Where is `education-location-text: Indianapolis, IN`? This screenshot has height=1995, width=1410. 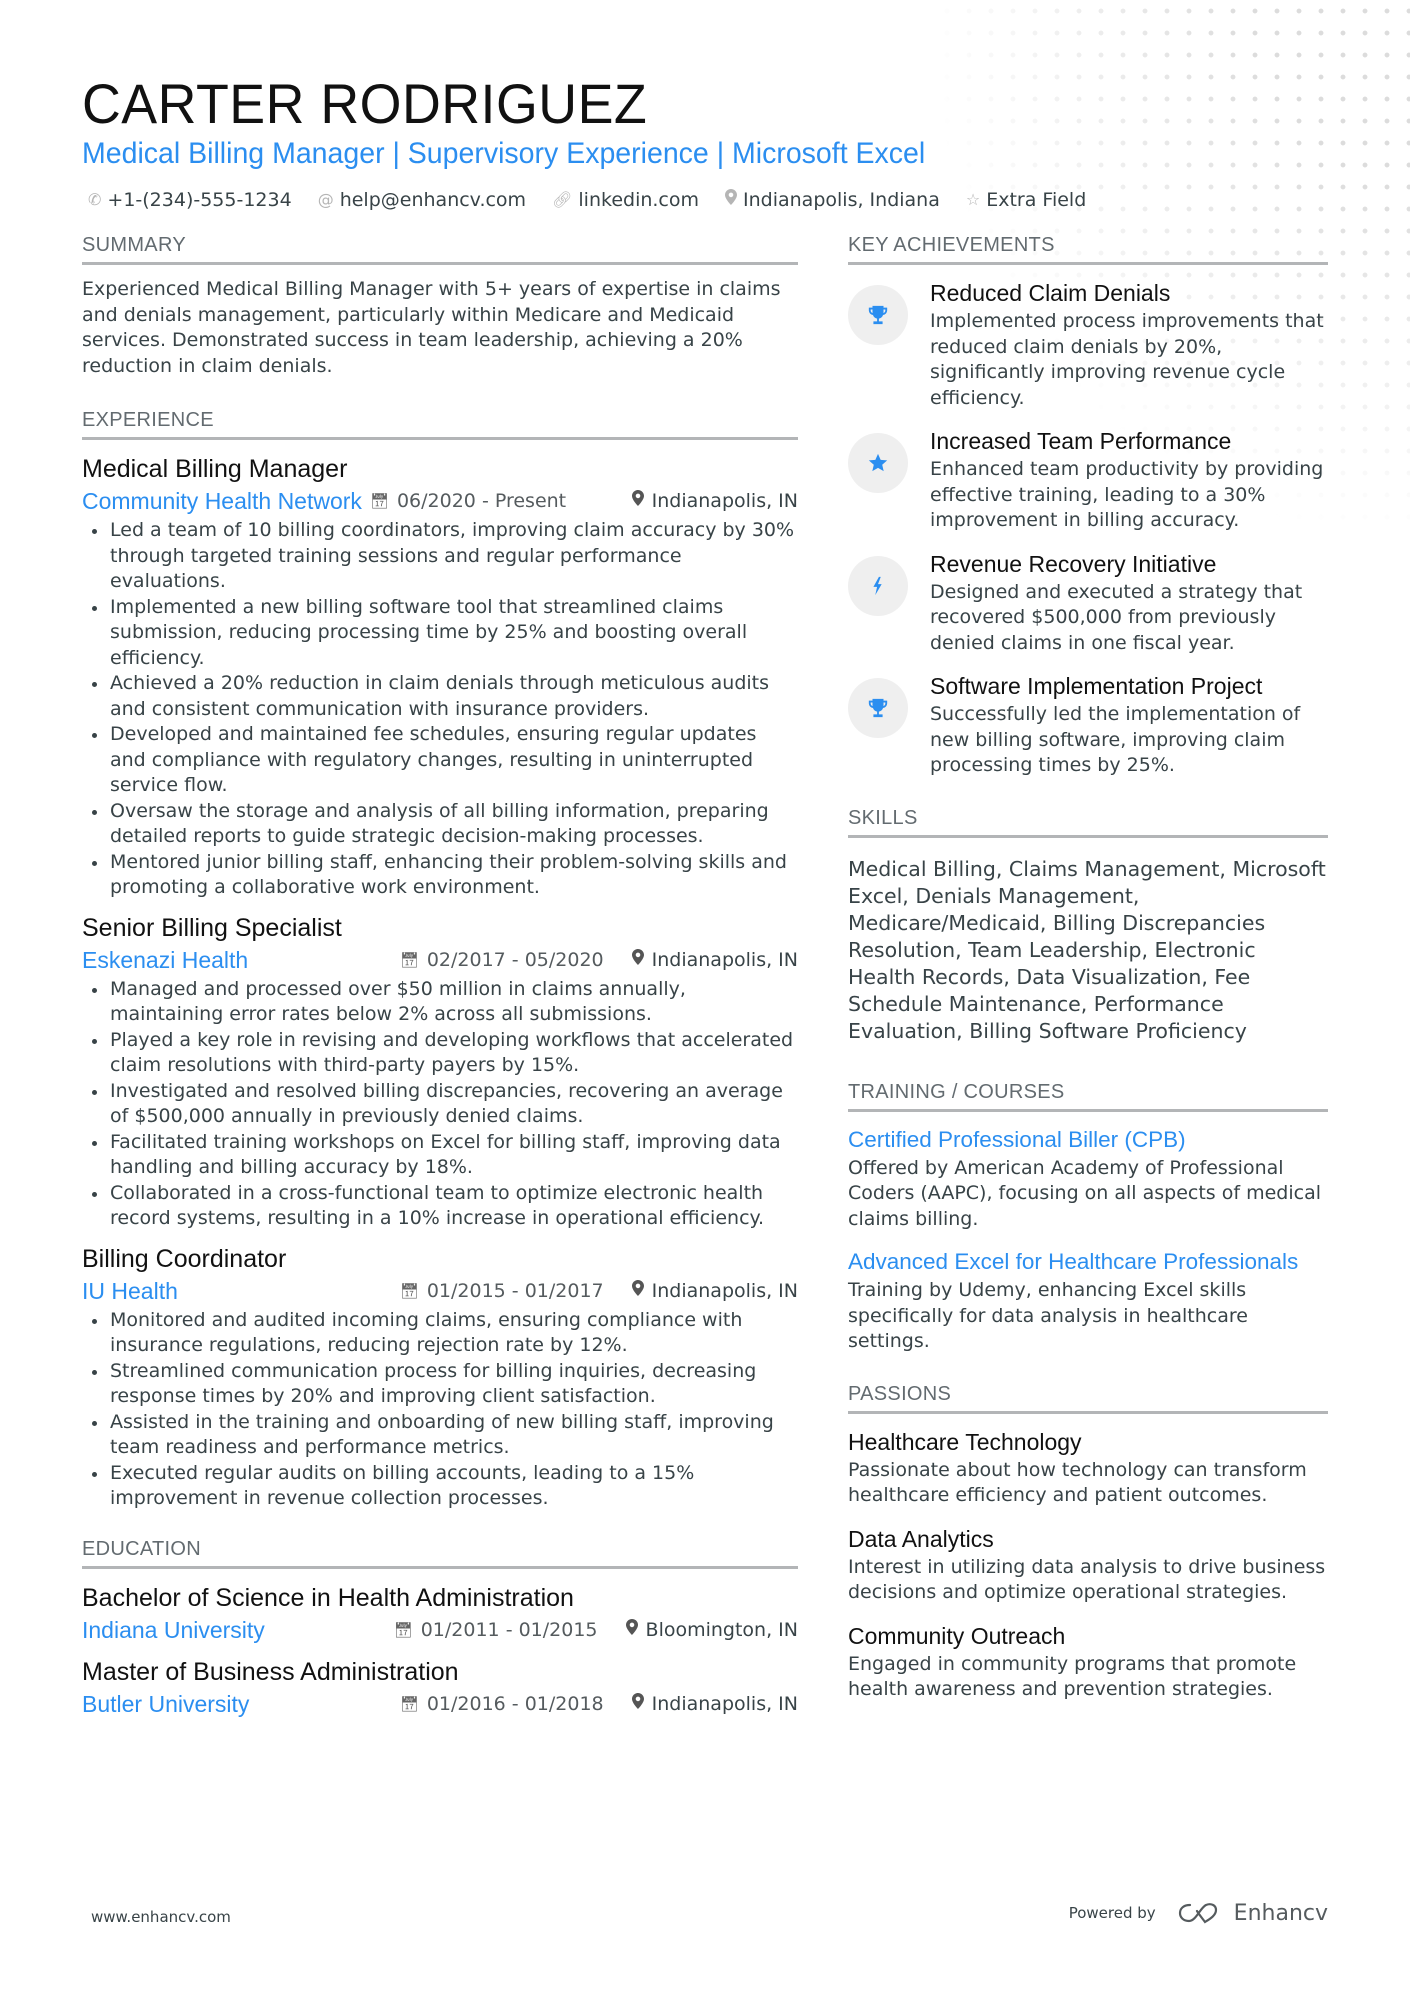 education-location-text: Indianapolis, IN is located at coordinates (724, 1703).